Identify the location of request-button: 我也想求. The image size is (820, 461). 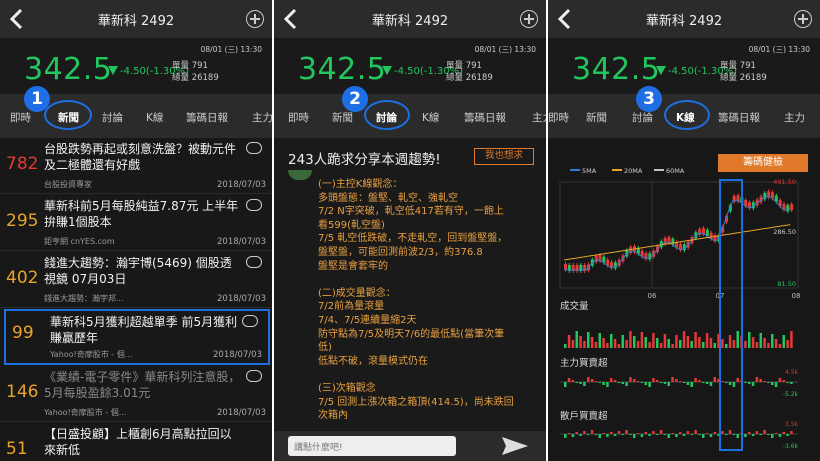
(504, 156).